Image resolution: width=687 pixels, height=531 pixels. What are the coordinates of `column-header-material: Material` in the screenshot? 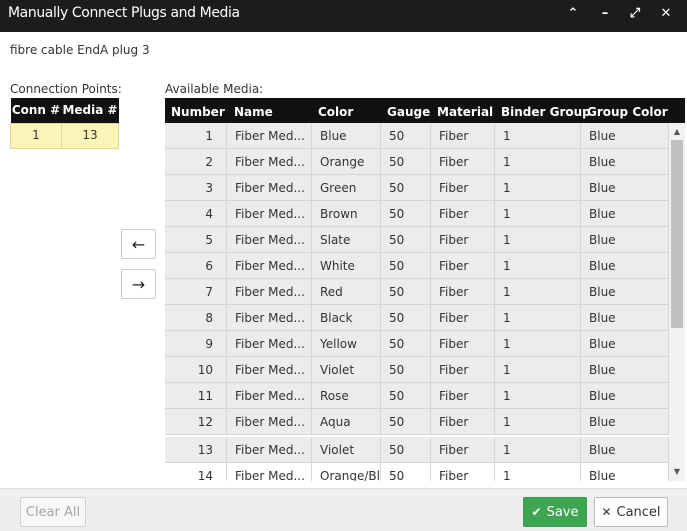 It's located at (465, 112).